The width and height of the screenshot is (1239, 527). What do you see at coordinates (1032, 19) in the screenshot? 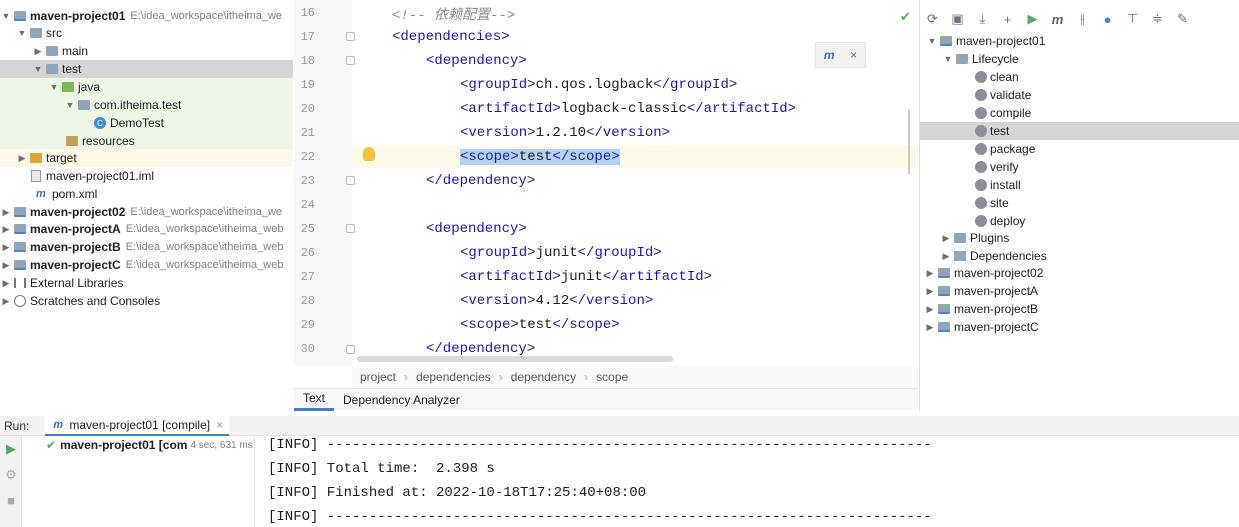
I see `run-icon: ▶` at bounding box center [1032, 19].